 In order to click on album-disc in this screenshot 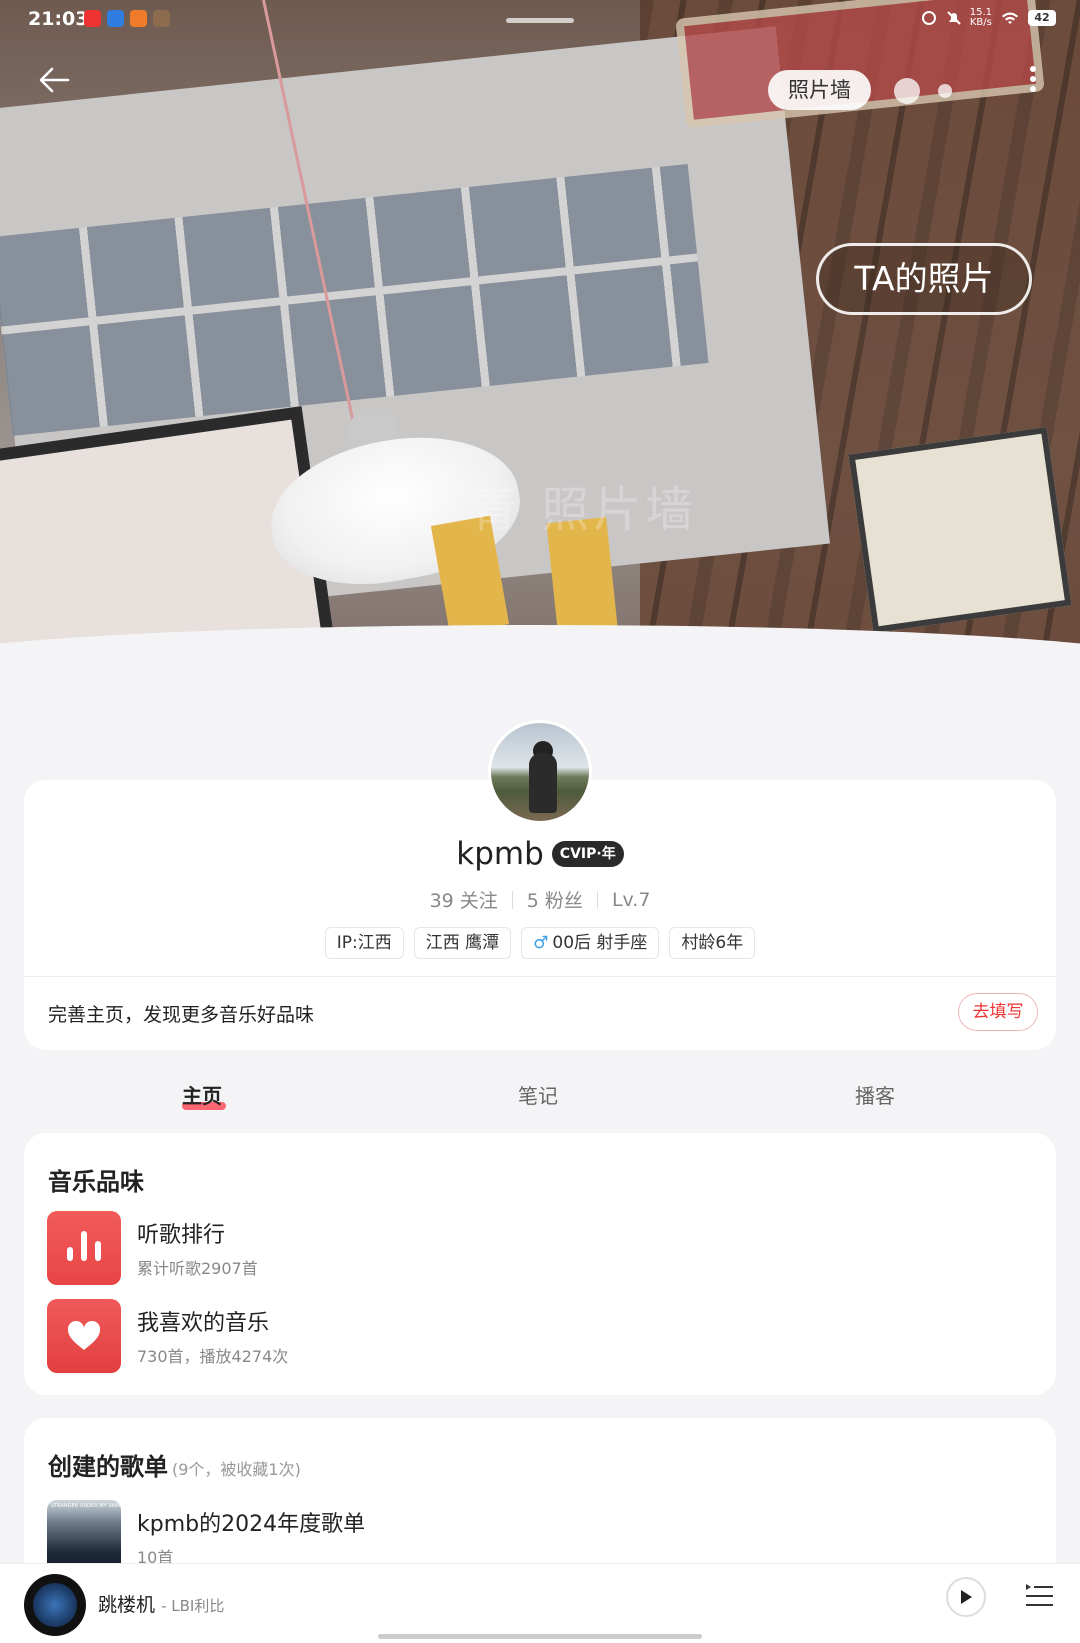, I will do `click(55, 1605)`.